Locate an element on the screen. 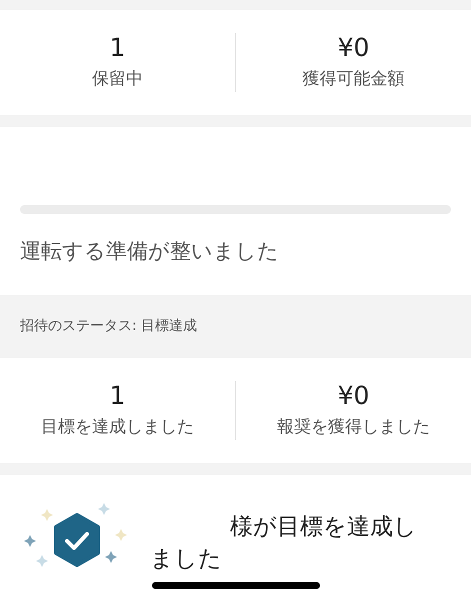 This screenshot has height=600, width=471. stat-label: 目標を達成しました is located at coordinates (117, 427).